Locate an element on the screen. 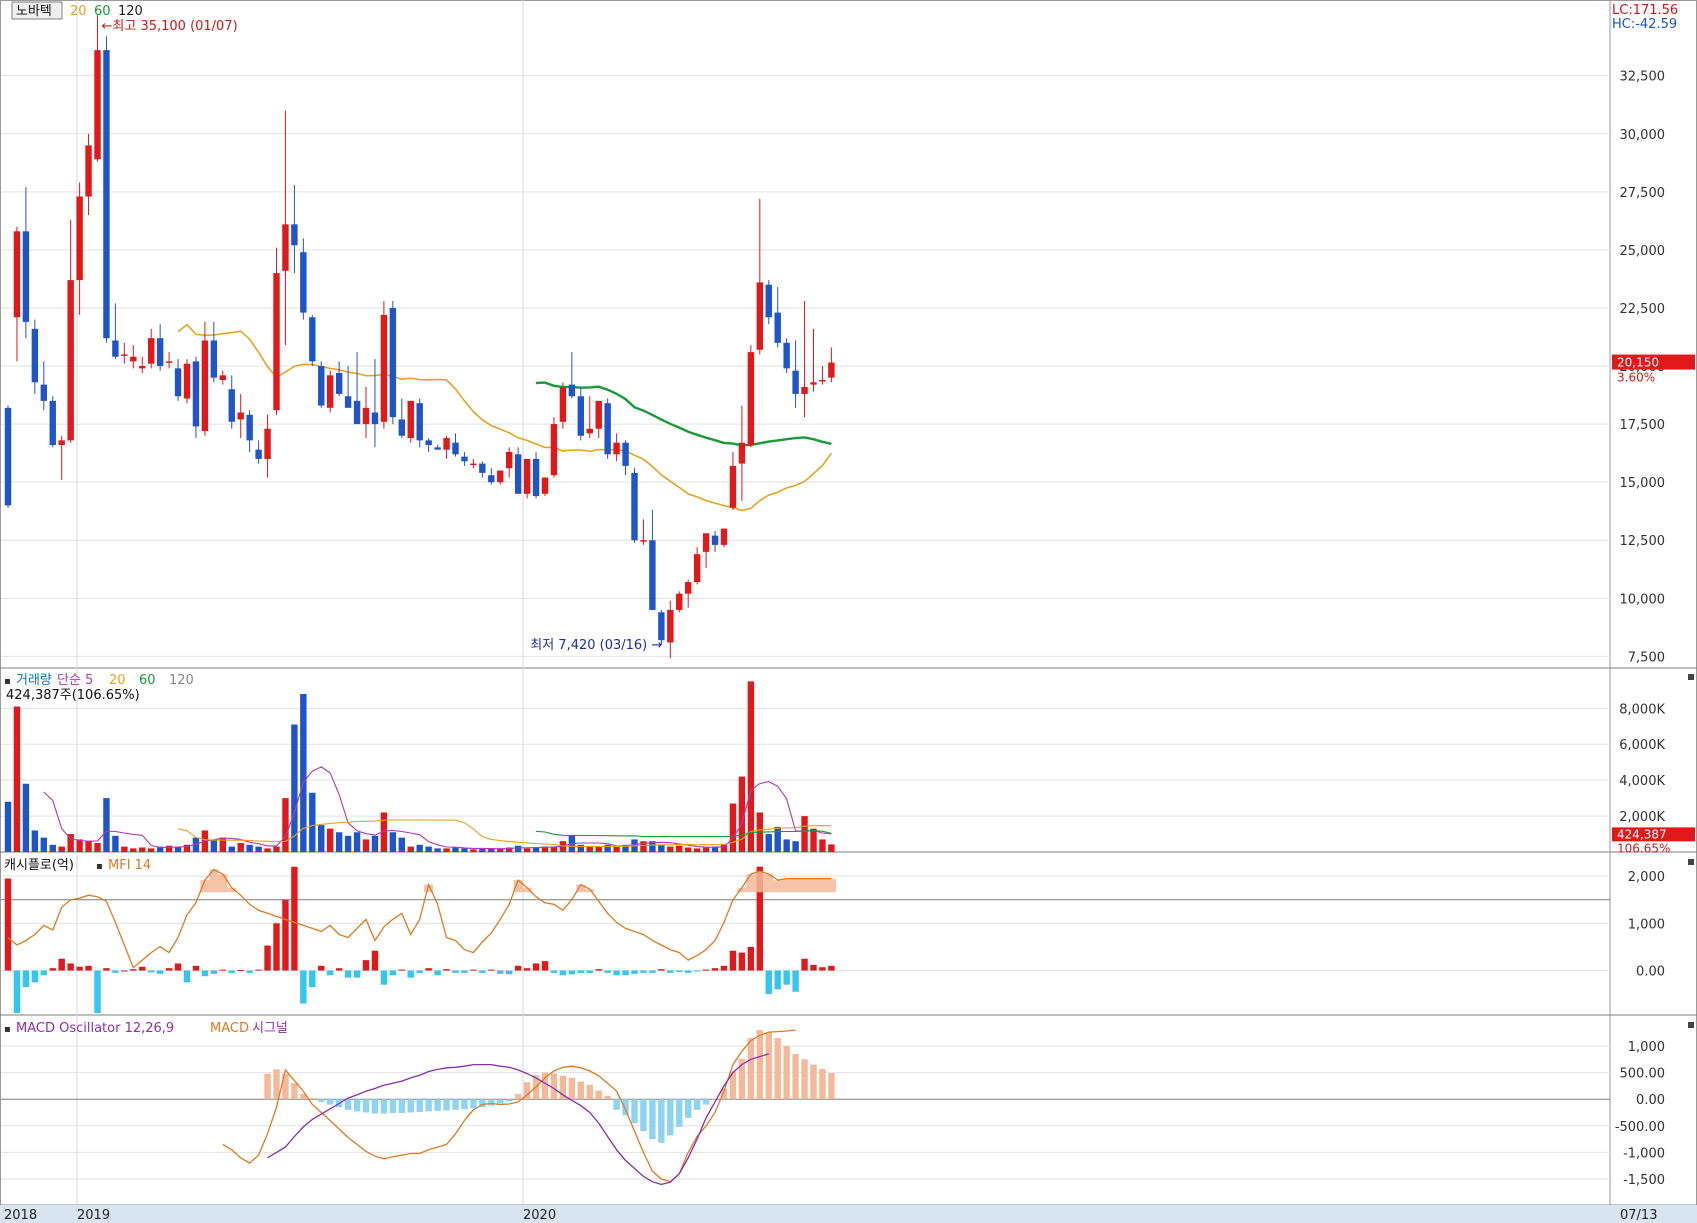 The height and width of the screenshot is (1223, 1697). volume-current-label: 424,387 is located at coordinates (1642, 834).